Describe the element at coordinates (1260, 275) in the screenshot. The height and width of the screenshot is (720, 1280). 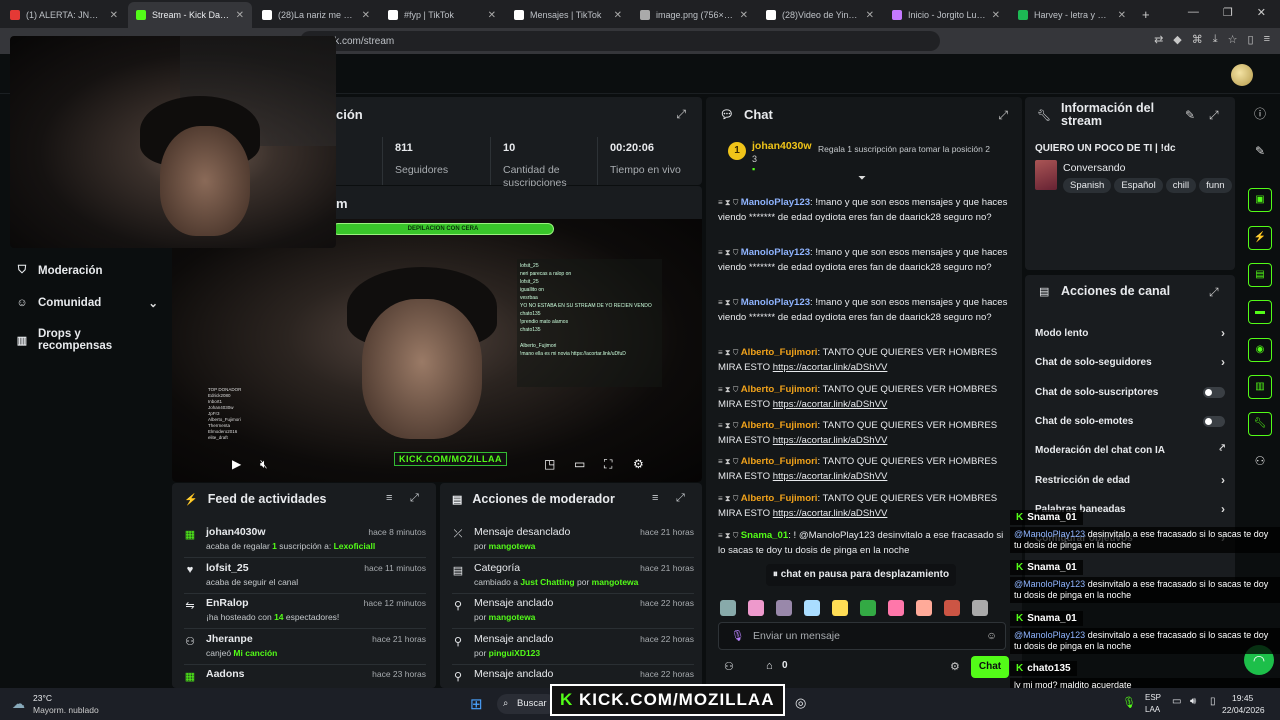
I see `document-icon: ▤` at that location.